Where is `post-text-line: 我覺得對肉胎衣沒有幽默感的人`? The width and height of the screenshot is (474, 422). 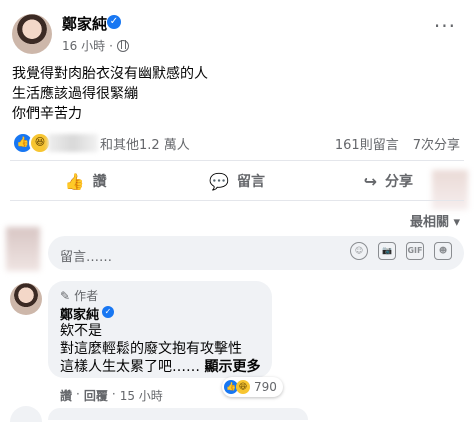 post-text-line: 我覺得對肉胎衣沒有幽默感的人 is located at coordinates (110, 74).